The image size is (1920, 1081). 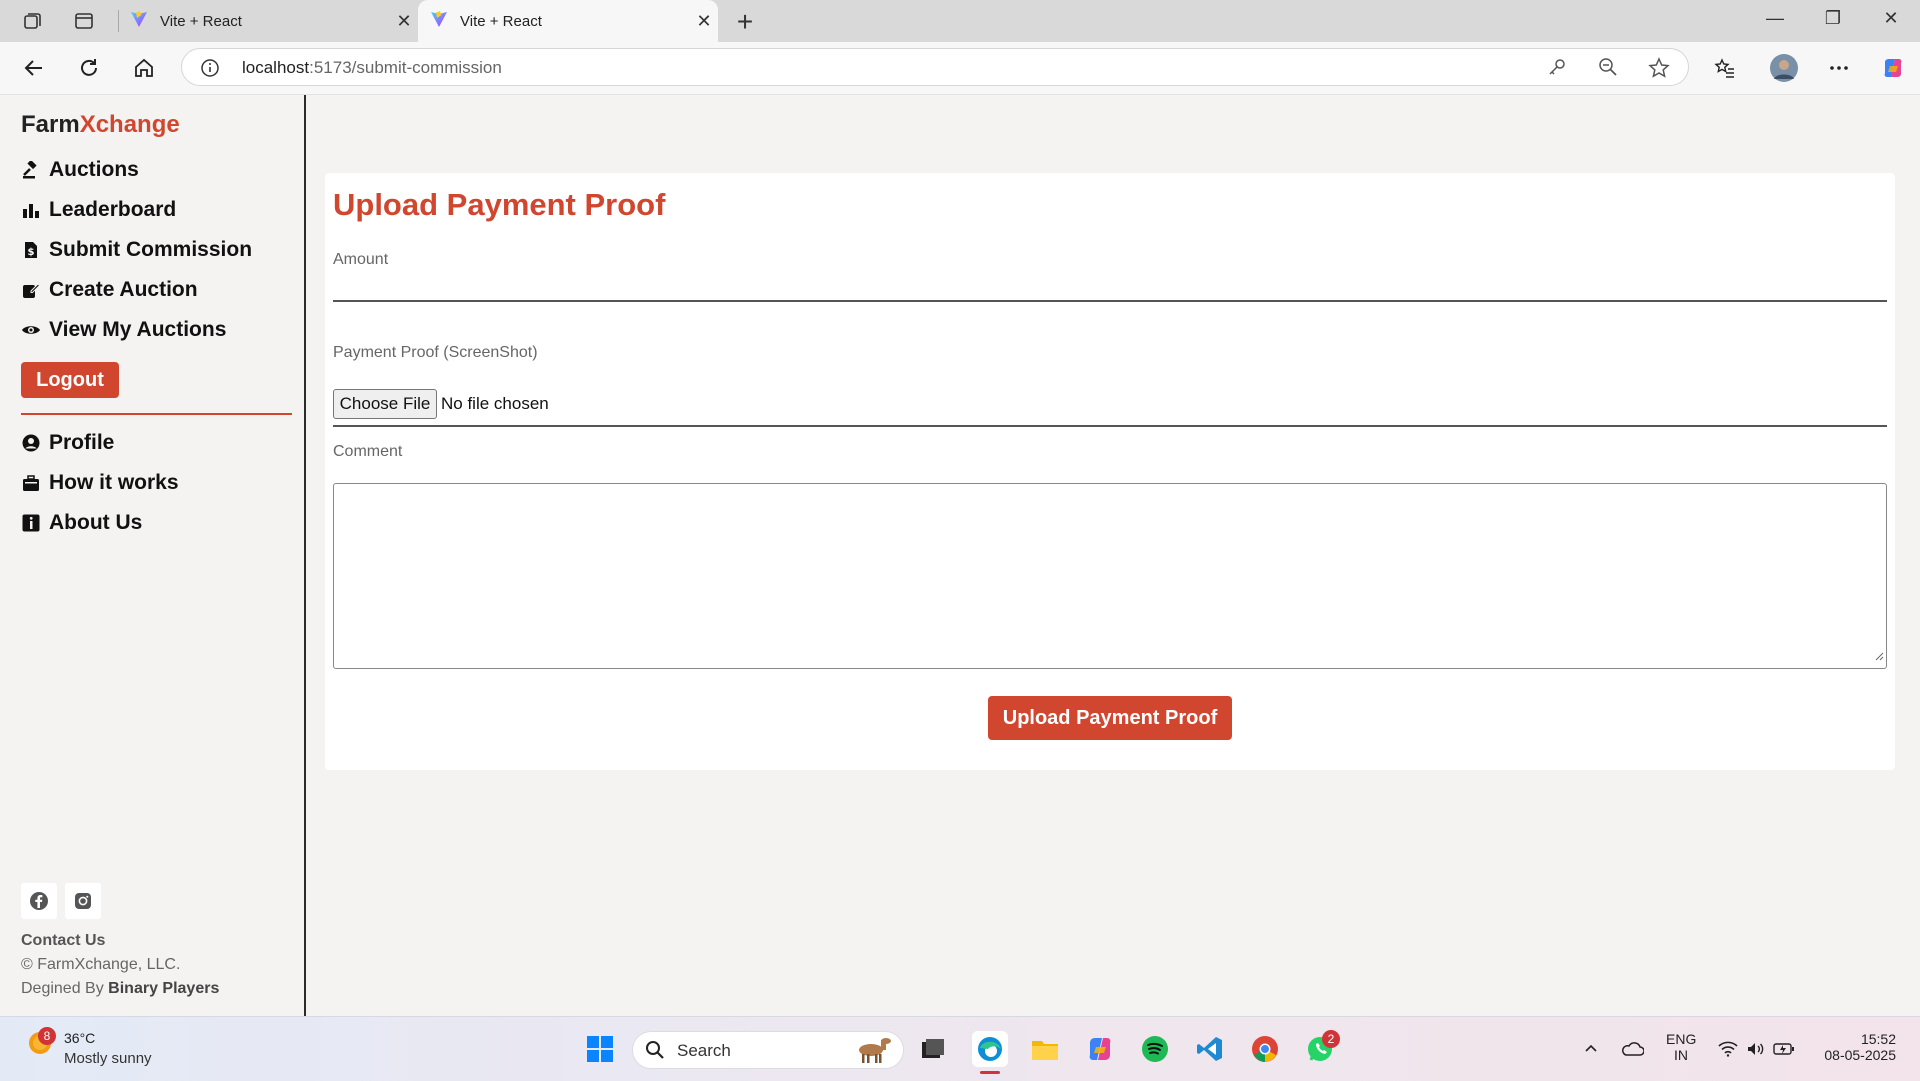 What do you see at coordinates (873, 1052) in the screenshot?
I see `horse-illustration-icon` at bounding box center [873, 1052].